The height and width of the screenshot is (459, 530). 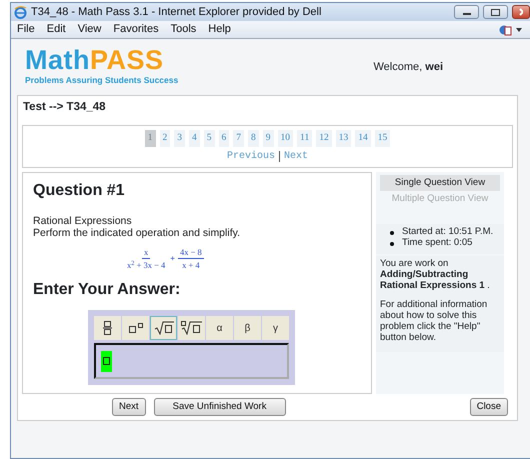 I want to click on page-link: 6, so click(x=224, y=138).